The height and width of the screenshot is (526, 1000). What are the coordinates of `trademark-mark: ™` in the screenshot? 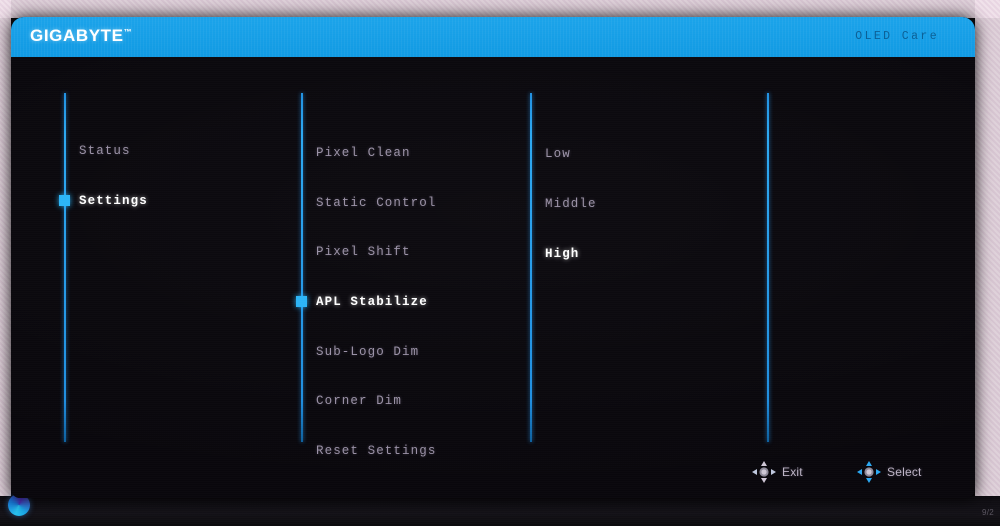 It's located at (127, 32).